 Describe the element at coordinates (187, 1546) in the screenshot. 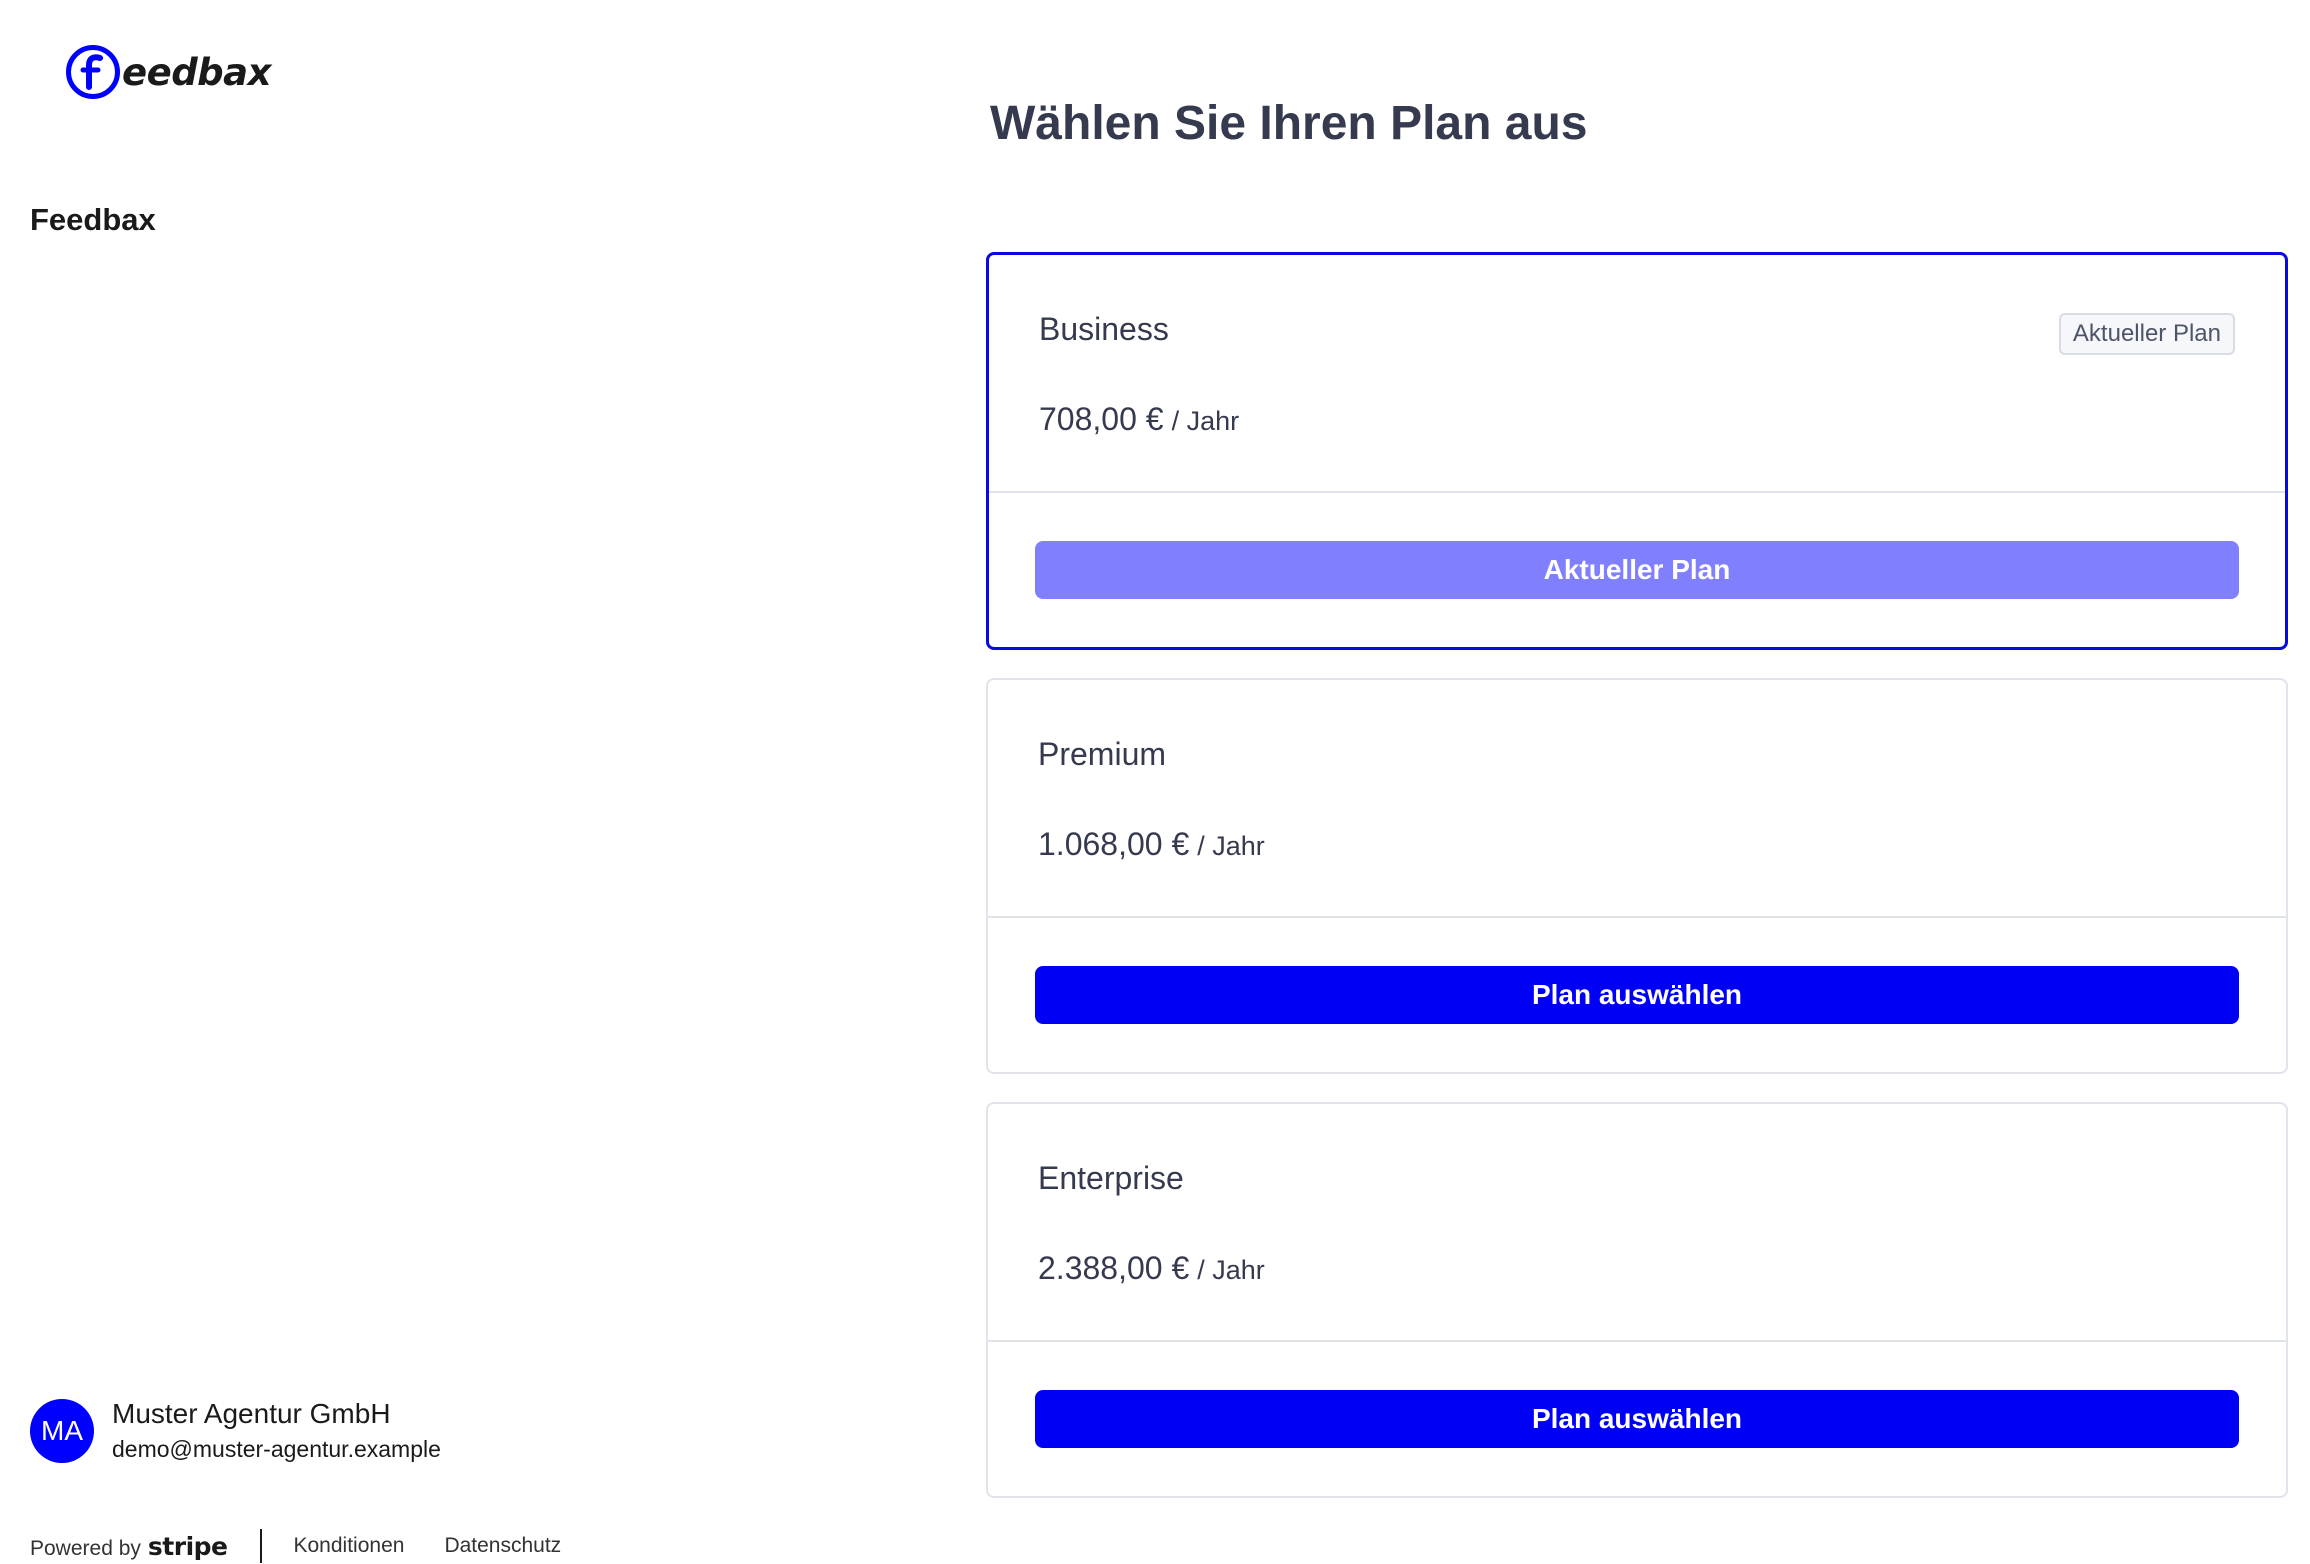

I see `stripe-logo-icon: stripe` at that location.